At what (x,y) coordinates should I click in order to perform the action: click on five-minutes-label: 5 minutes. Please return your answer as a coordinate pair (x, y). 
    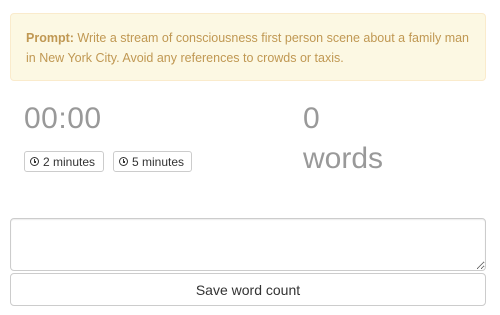
    Looking at the image, I should click on (158, 161).